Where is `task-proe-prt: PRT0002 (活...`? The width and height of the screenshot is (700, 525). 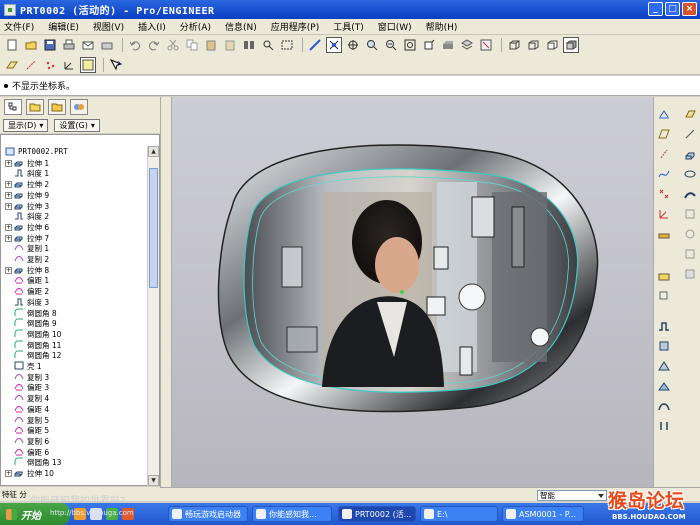 task-proe-prt: PRT0002 (活... is located at coordinates (377, 514).